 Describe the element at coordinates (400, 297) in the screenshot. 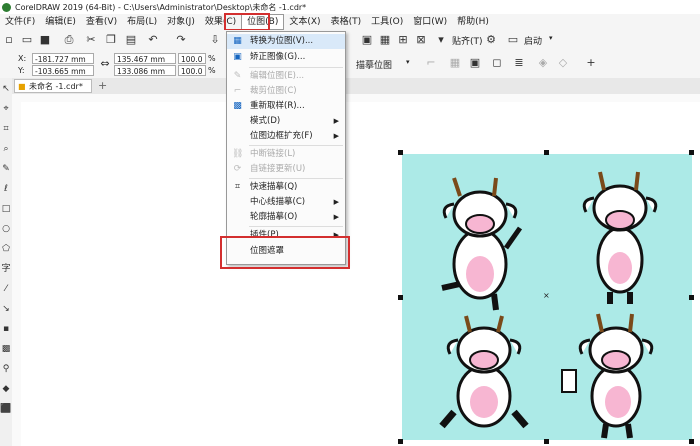

I see `selection-handle-left` at that location.